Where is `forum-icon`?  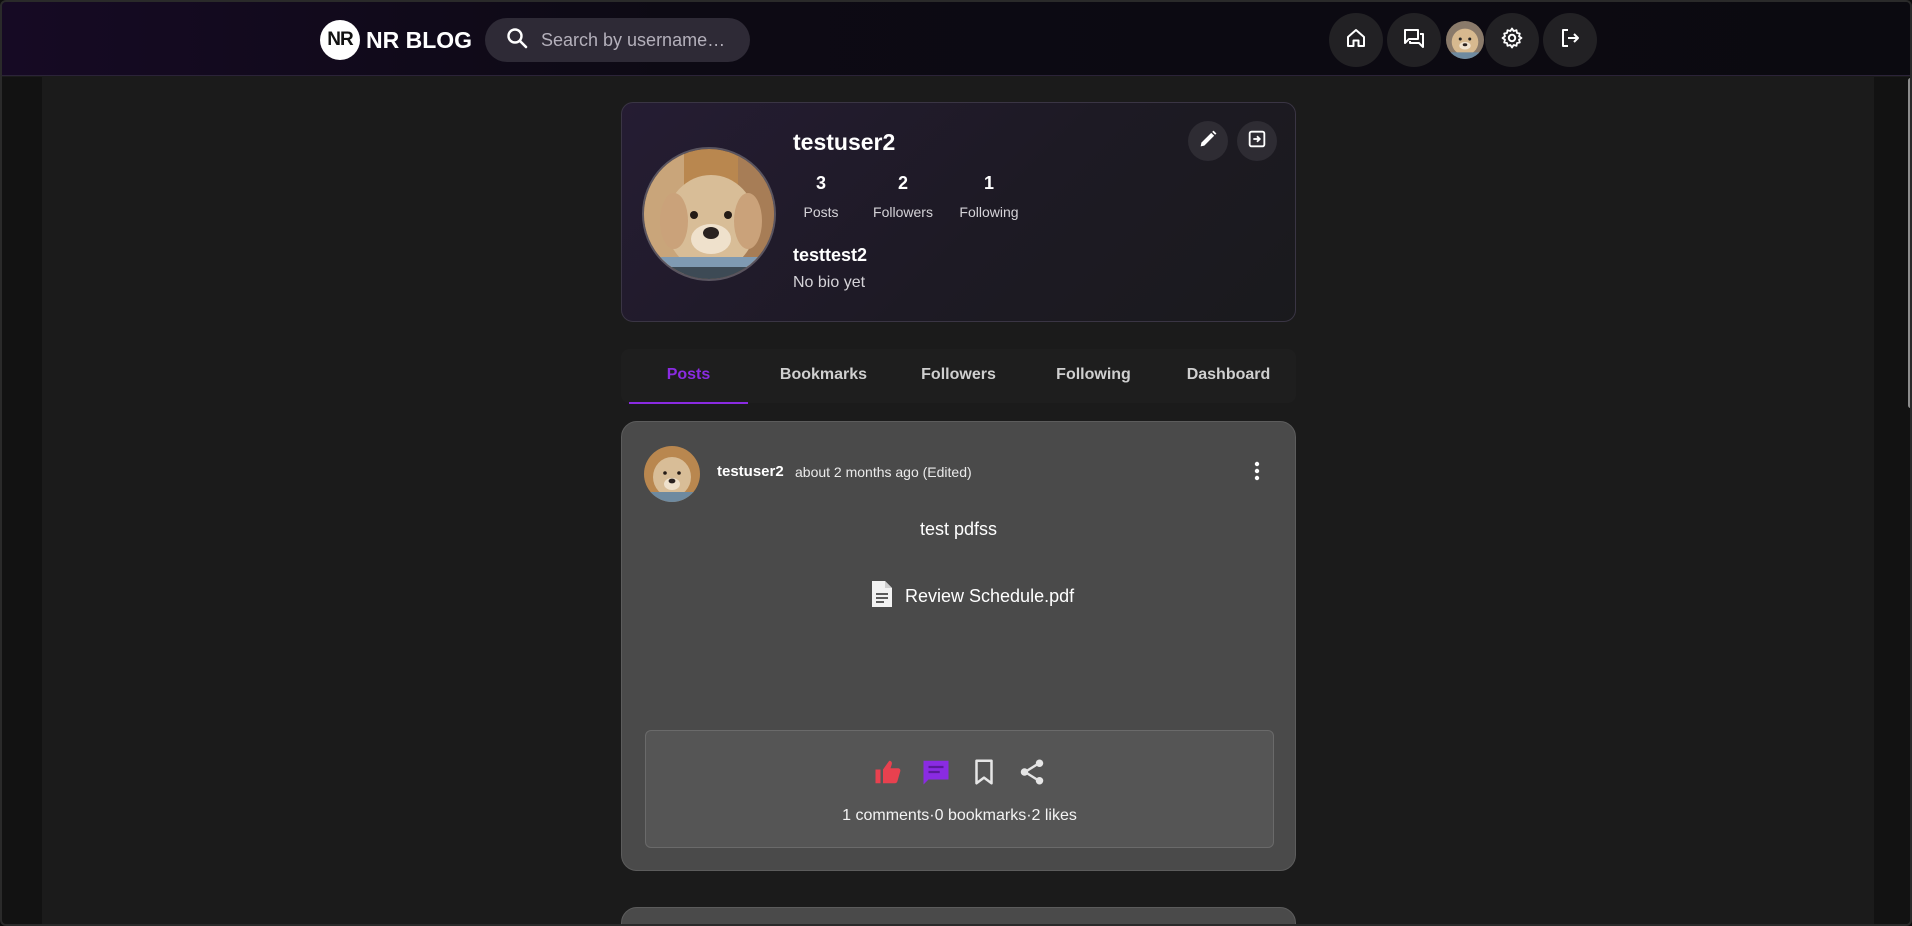 forum-icon is located at coordinates (1414, 40).